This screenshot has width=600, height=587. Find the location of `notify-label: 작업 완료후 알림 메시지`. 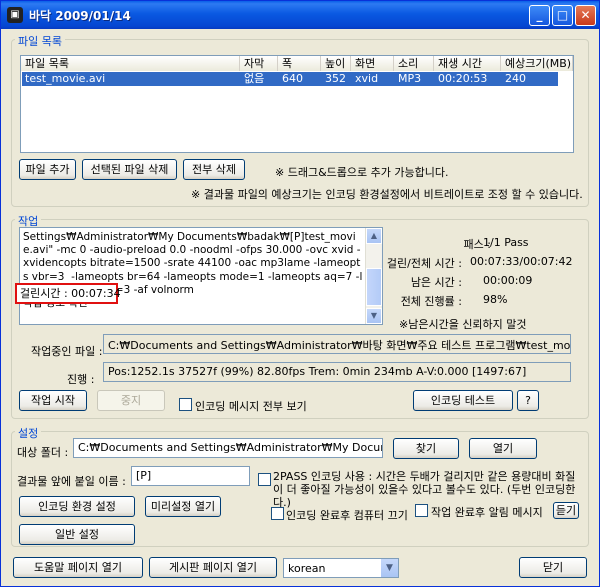

notify-label: 작업 완료후 알림 메시지 is located at coordinates (487, 512).